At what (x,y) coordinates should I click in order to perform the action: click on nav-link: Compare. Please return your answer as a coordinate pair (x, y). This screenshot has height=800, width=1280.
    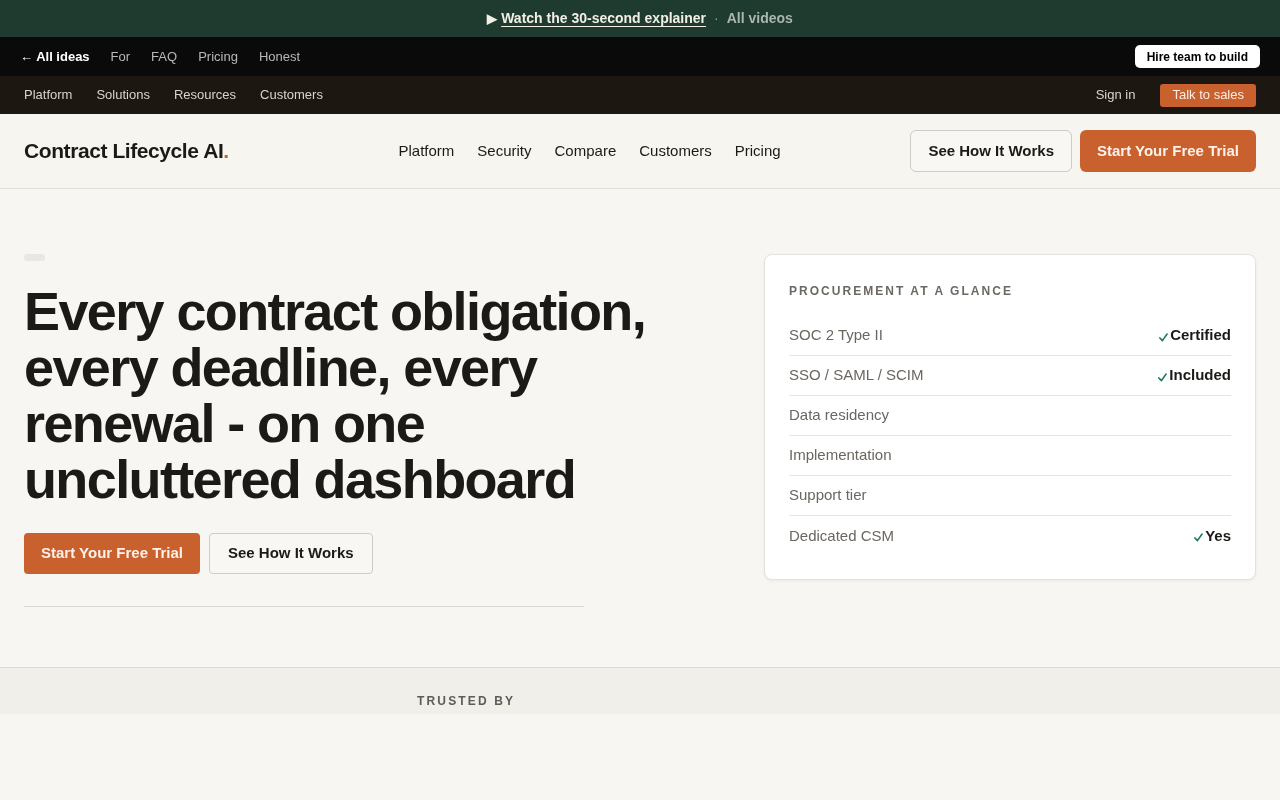
    Looking at the image, I should click on (585, 151).